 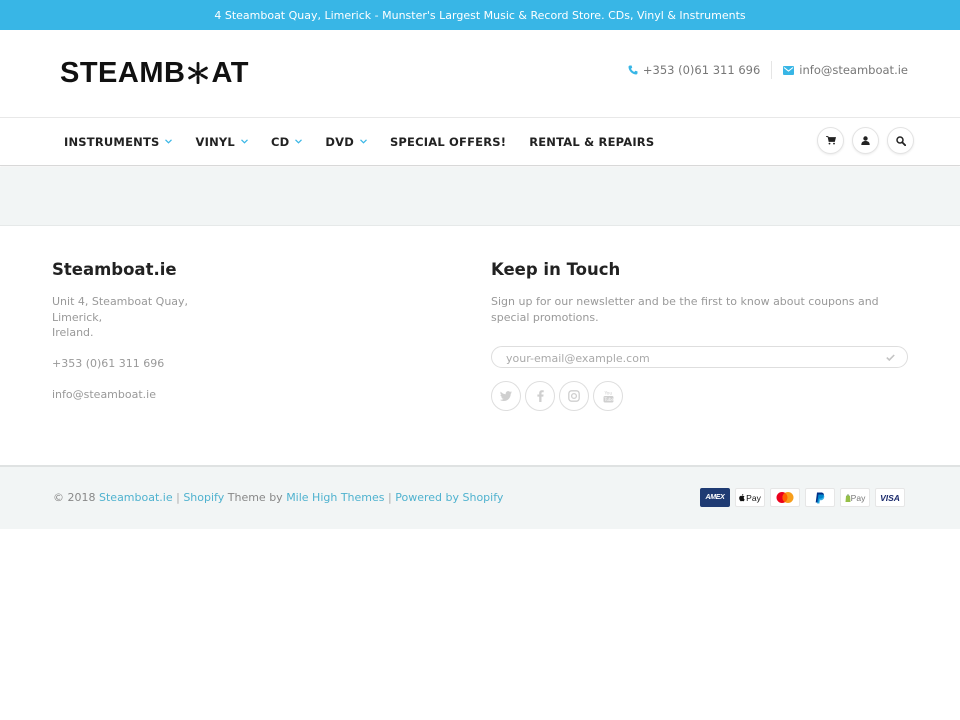 I want to click on youtube-icon: You Tube, so click(x=608, y=396).